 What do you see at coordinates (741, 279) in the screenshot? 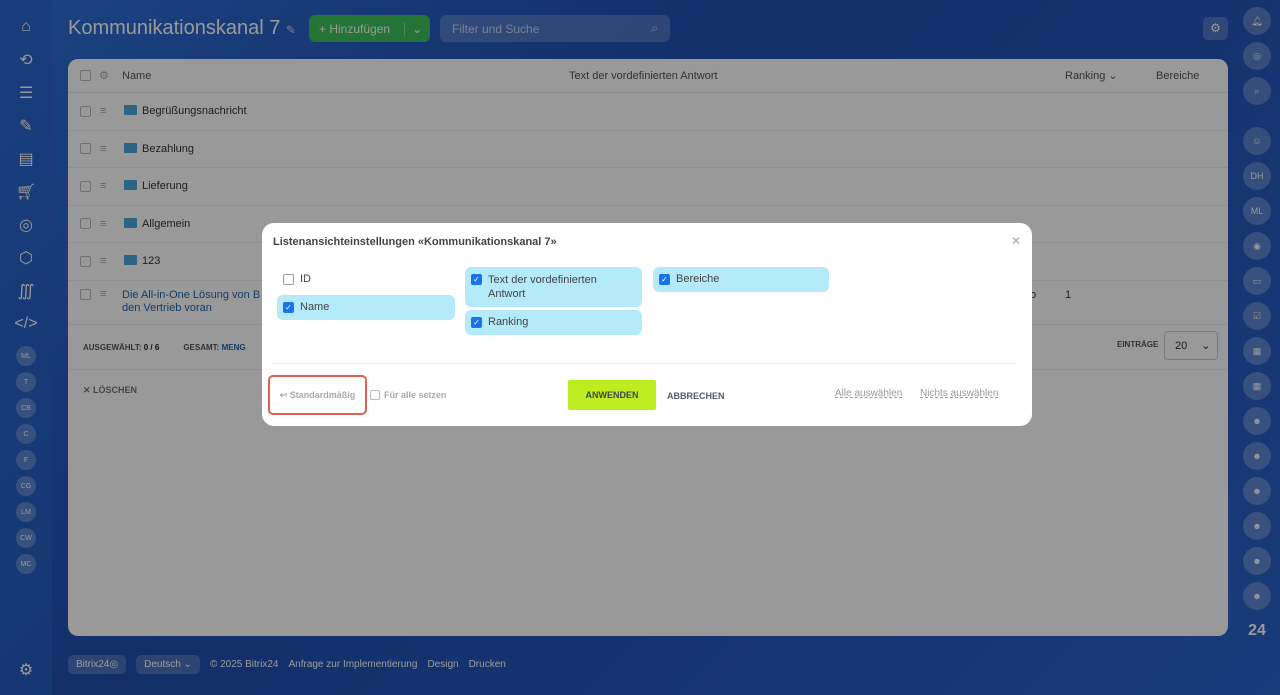
I see `option-bereiche: ✓ Bereiche` at bounding box center [741, 279].